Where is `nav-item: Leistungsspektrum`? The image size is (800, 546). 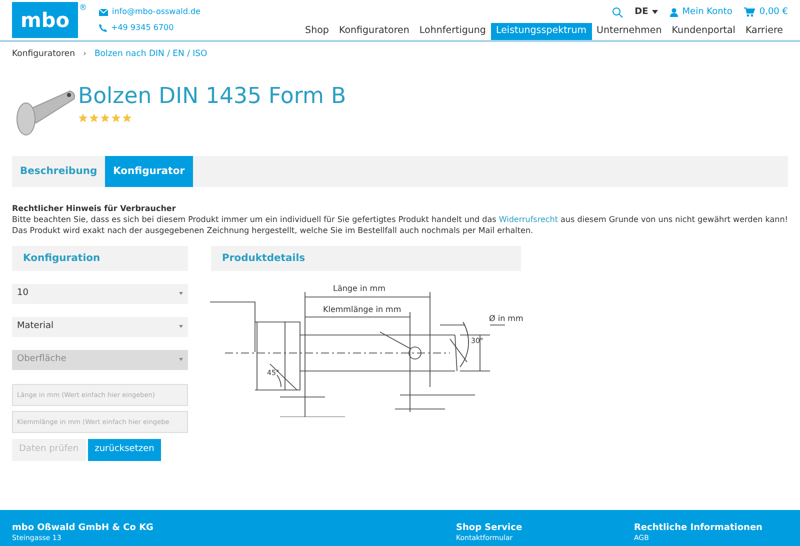 nav-item: Leistungsspektrum is located at coordinates (541, 31).